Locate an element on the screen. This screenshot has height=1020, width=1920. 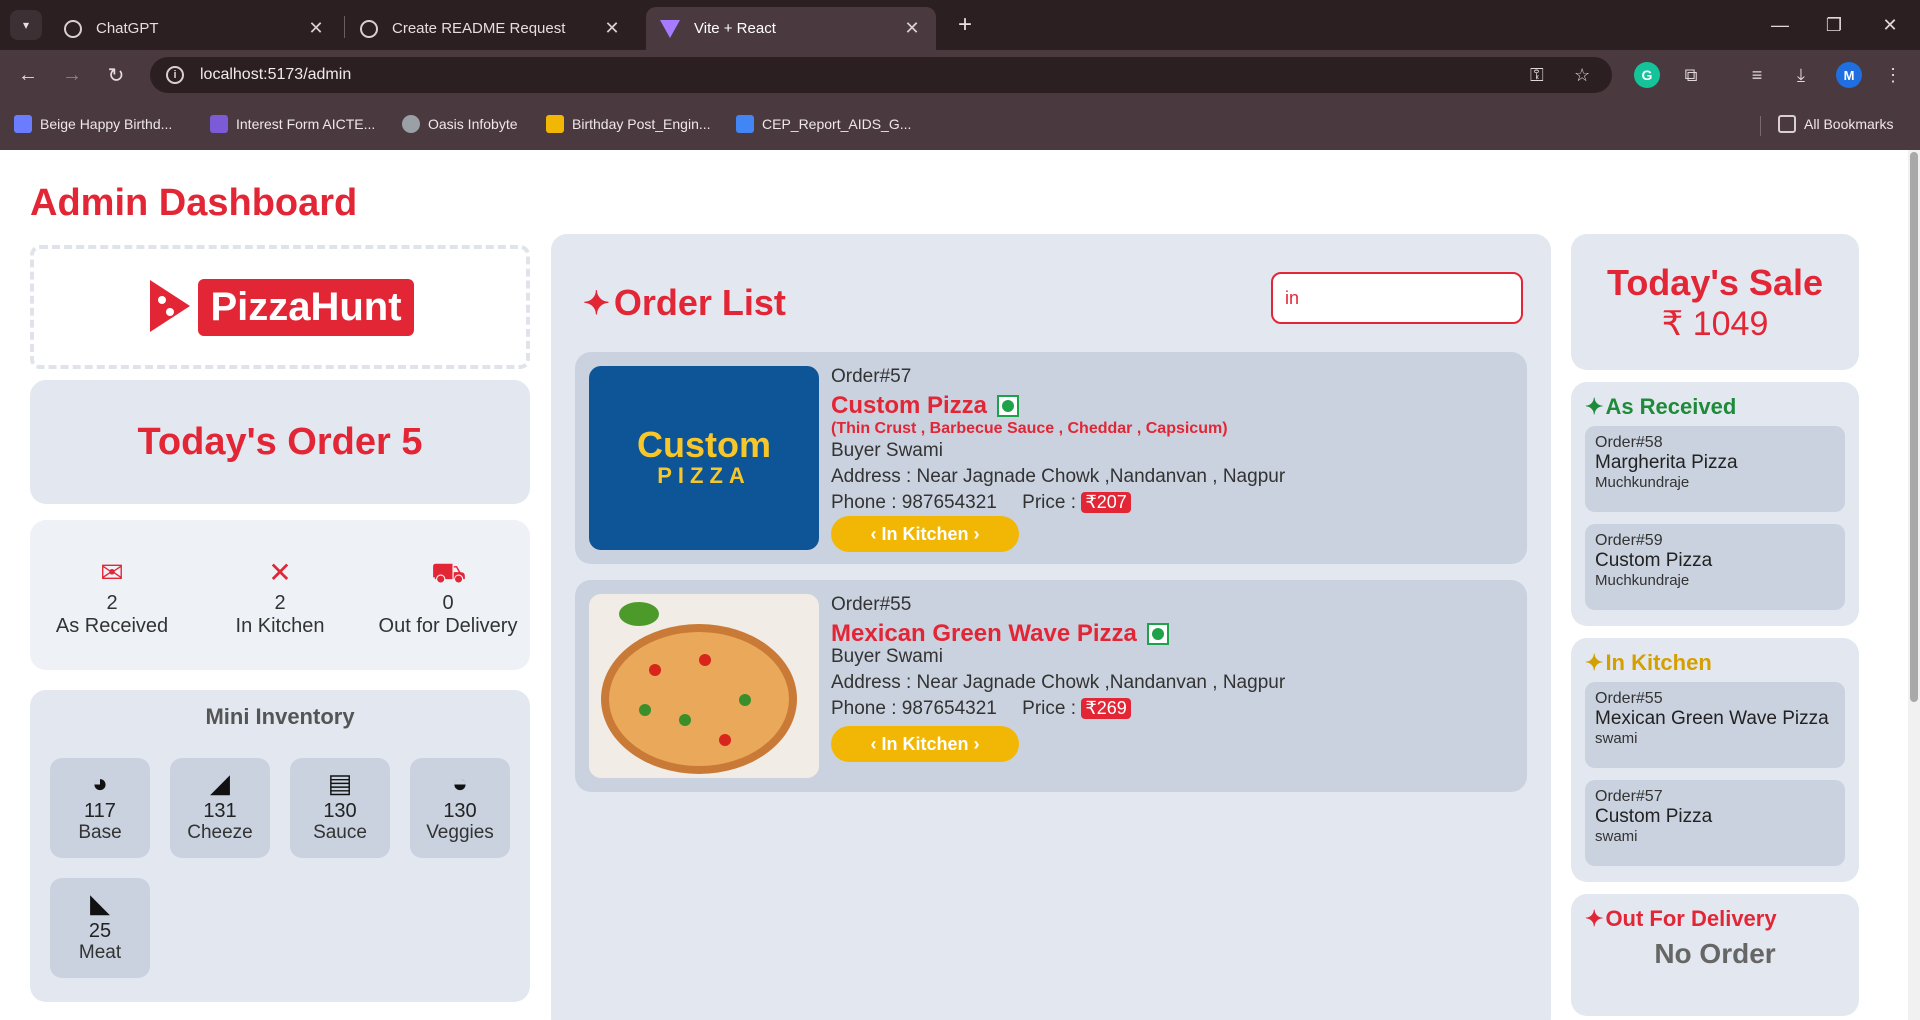
column-title: ✦ Out For Delivery is located at coordinates (1681, 919).